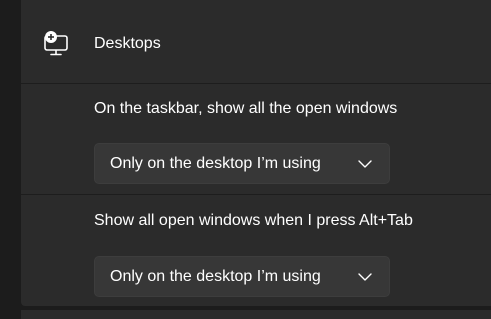 The height and width of the screenshot is (319, 491). Describe the element at coordinates (56, 43) in the screenshot. I see `desktop-add-icon` at that location.